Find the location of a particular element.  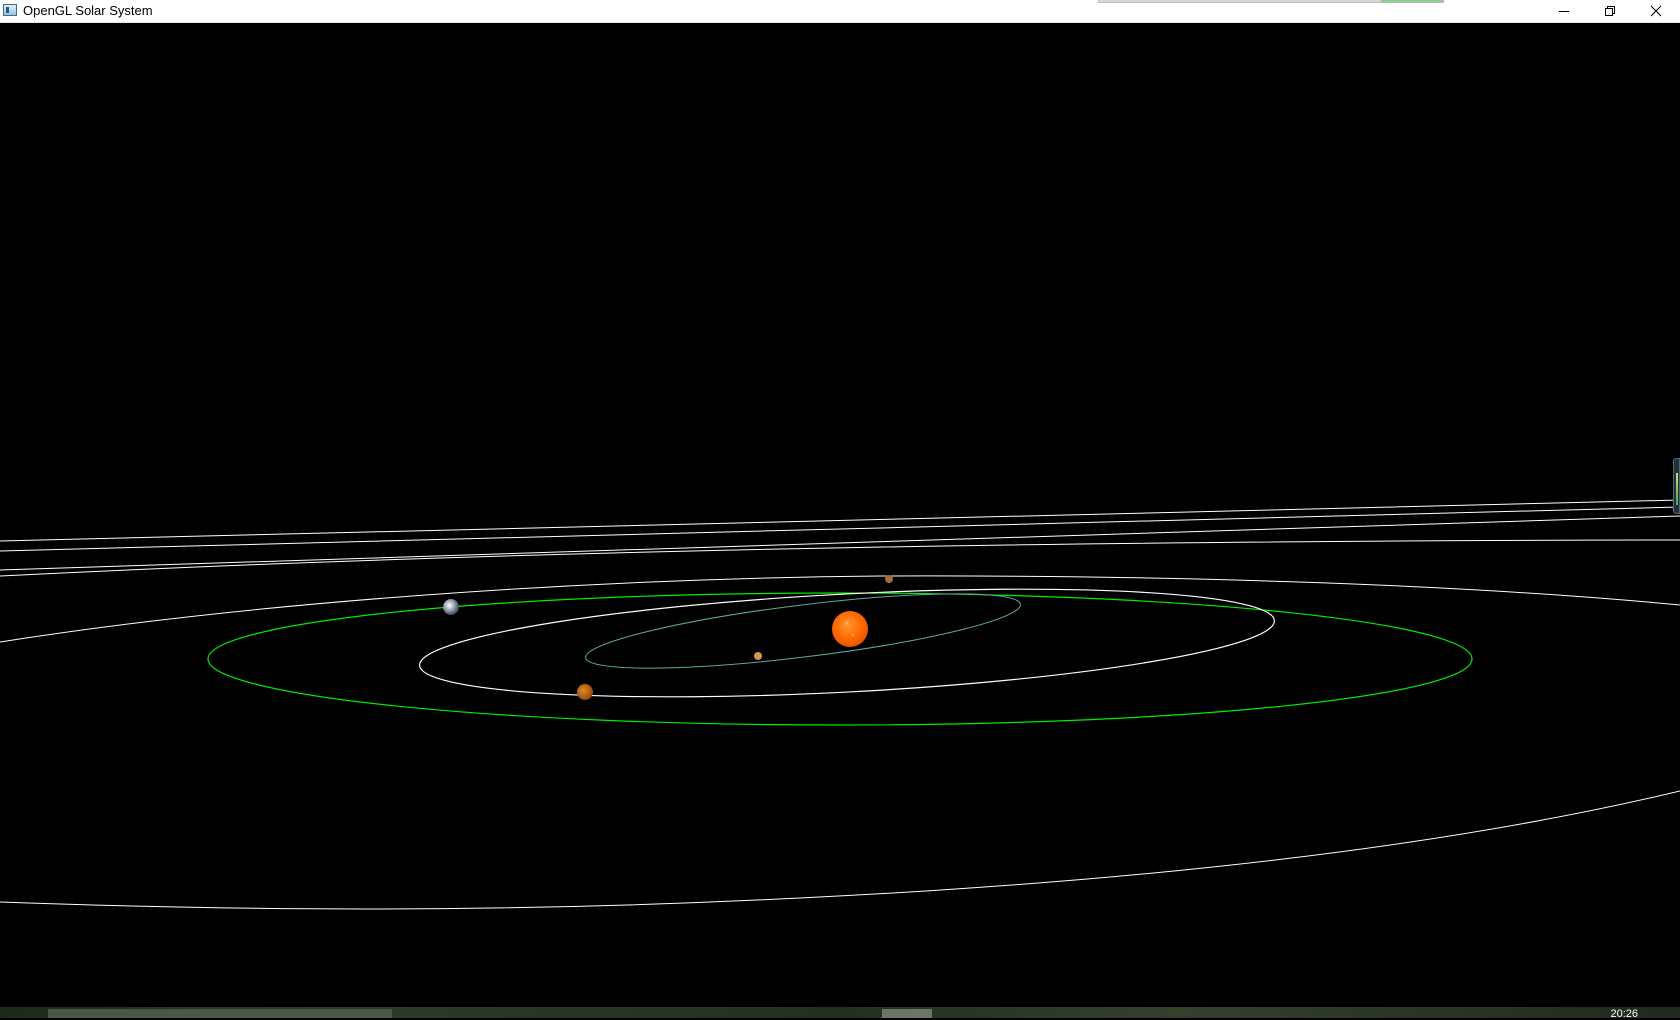

earth-orbit is located at coordinates (840, 659).